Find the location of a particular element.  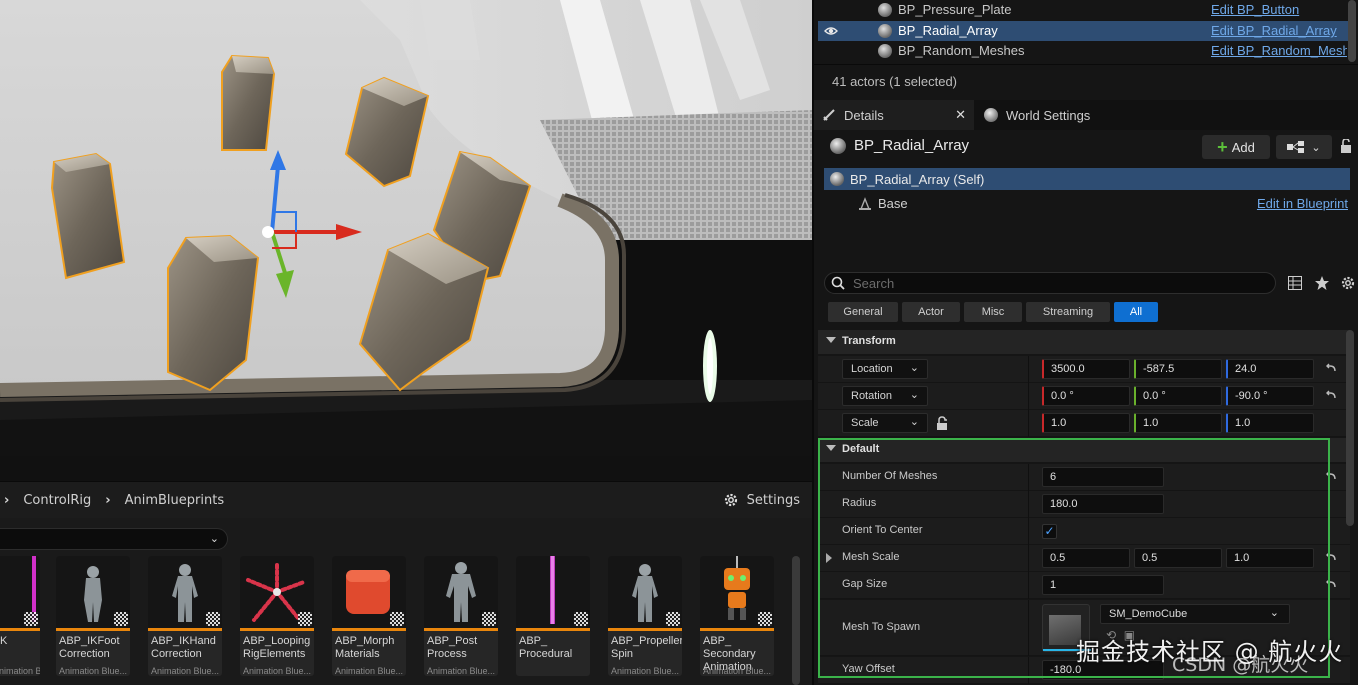

filter-streaming: Streaming is located at coordinates (1068, 312).